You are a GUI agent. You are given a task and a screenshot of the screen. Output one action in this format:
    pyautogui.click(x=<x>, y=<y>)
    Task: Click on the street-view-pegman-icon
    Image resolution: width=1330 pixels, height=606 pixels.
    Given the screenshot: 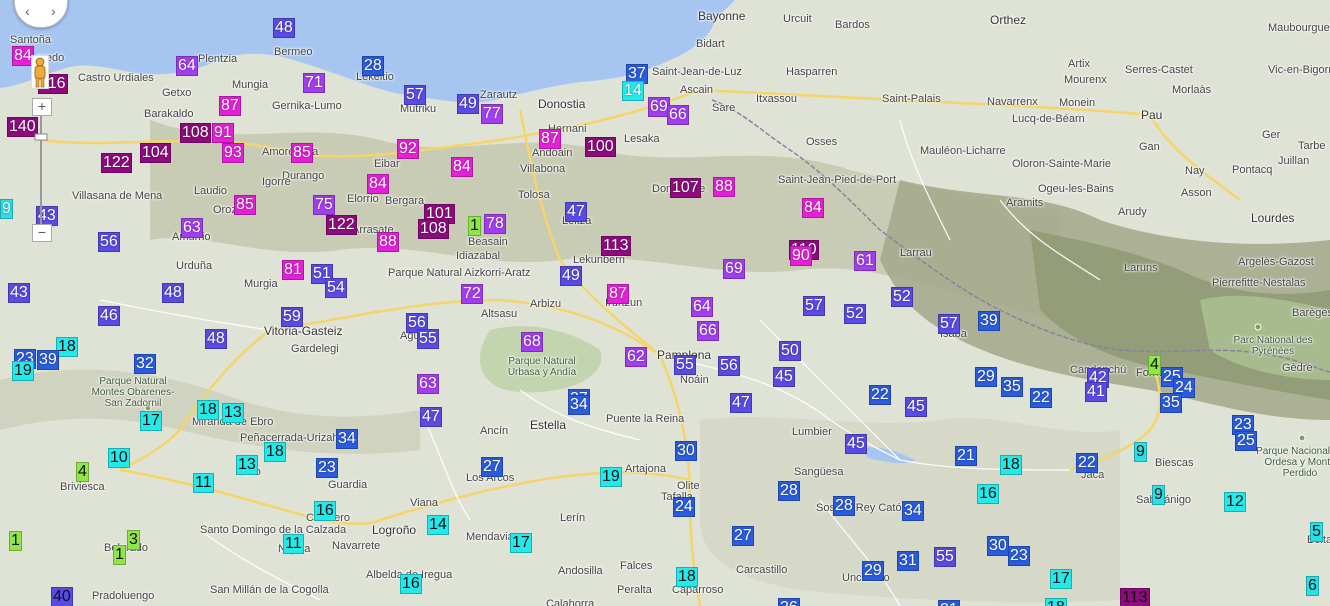 What is the action you would take?
    pyautogui.click(x=40, y=72)
    